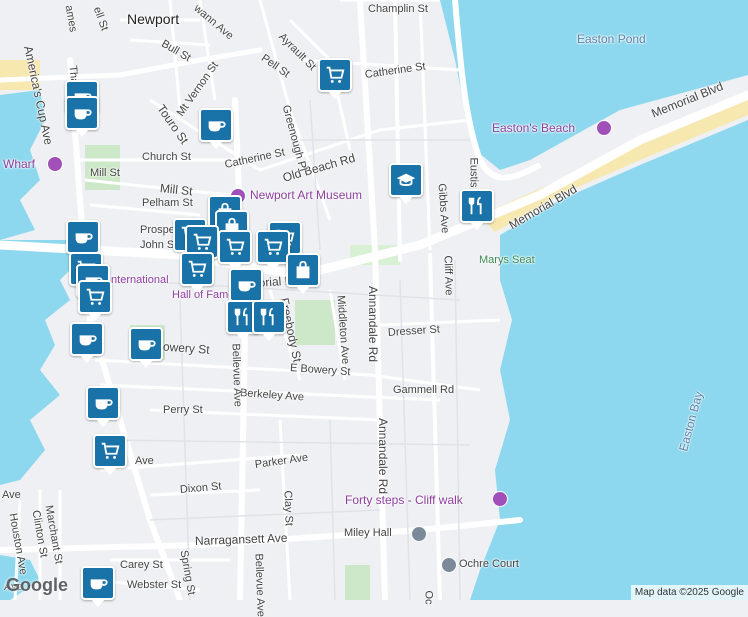  Describe the element at coordinates (368, 533) in the screenshot. I see `poi-label: Miley Hall` at that location.